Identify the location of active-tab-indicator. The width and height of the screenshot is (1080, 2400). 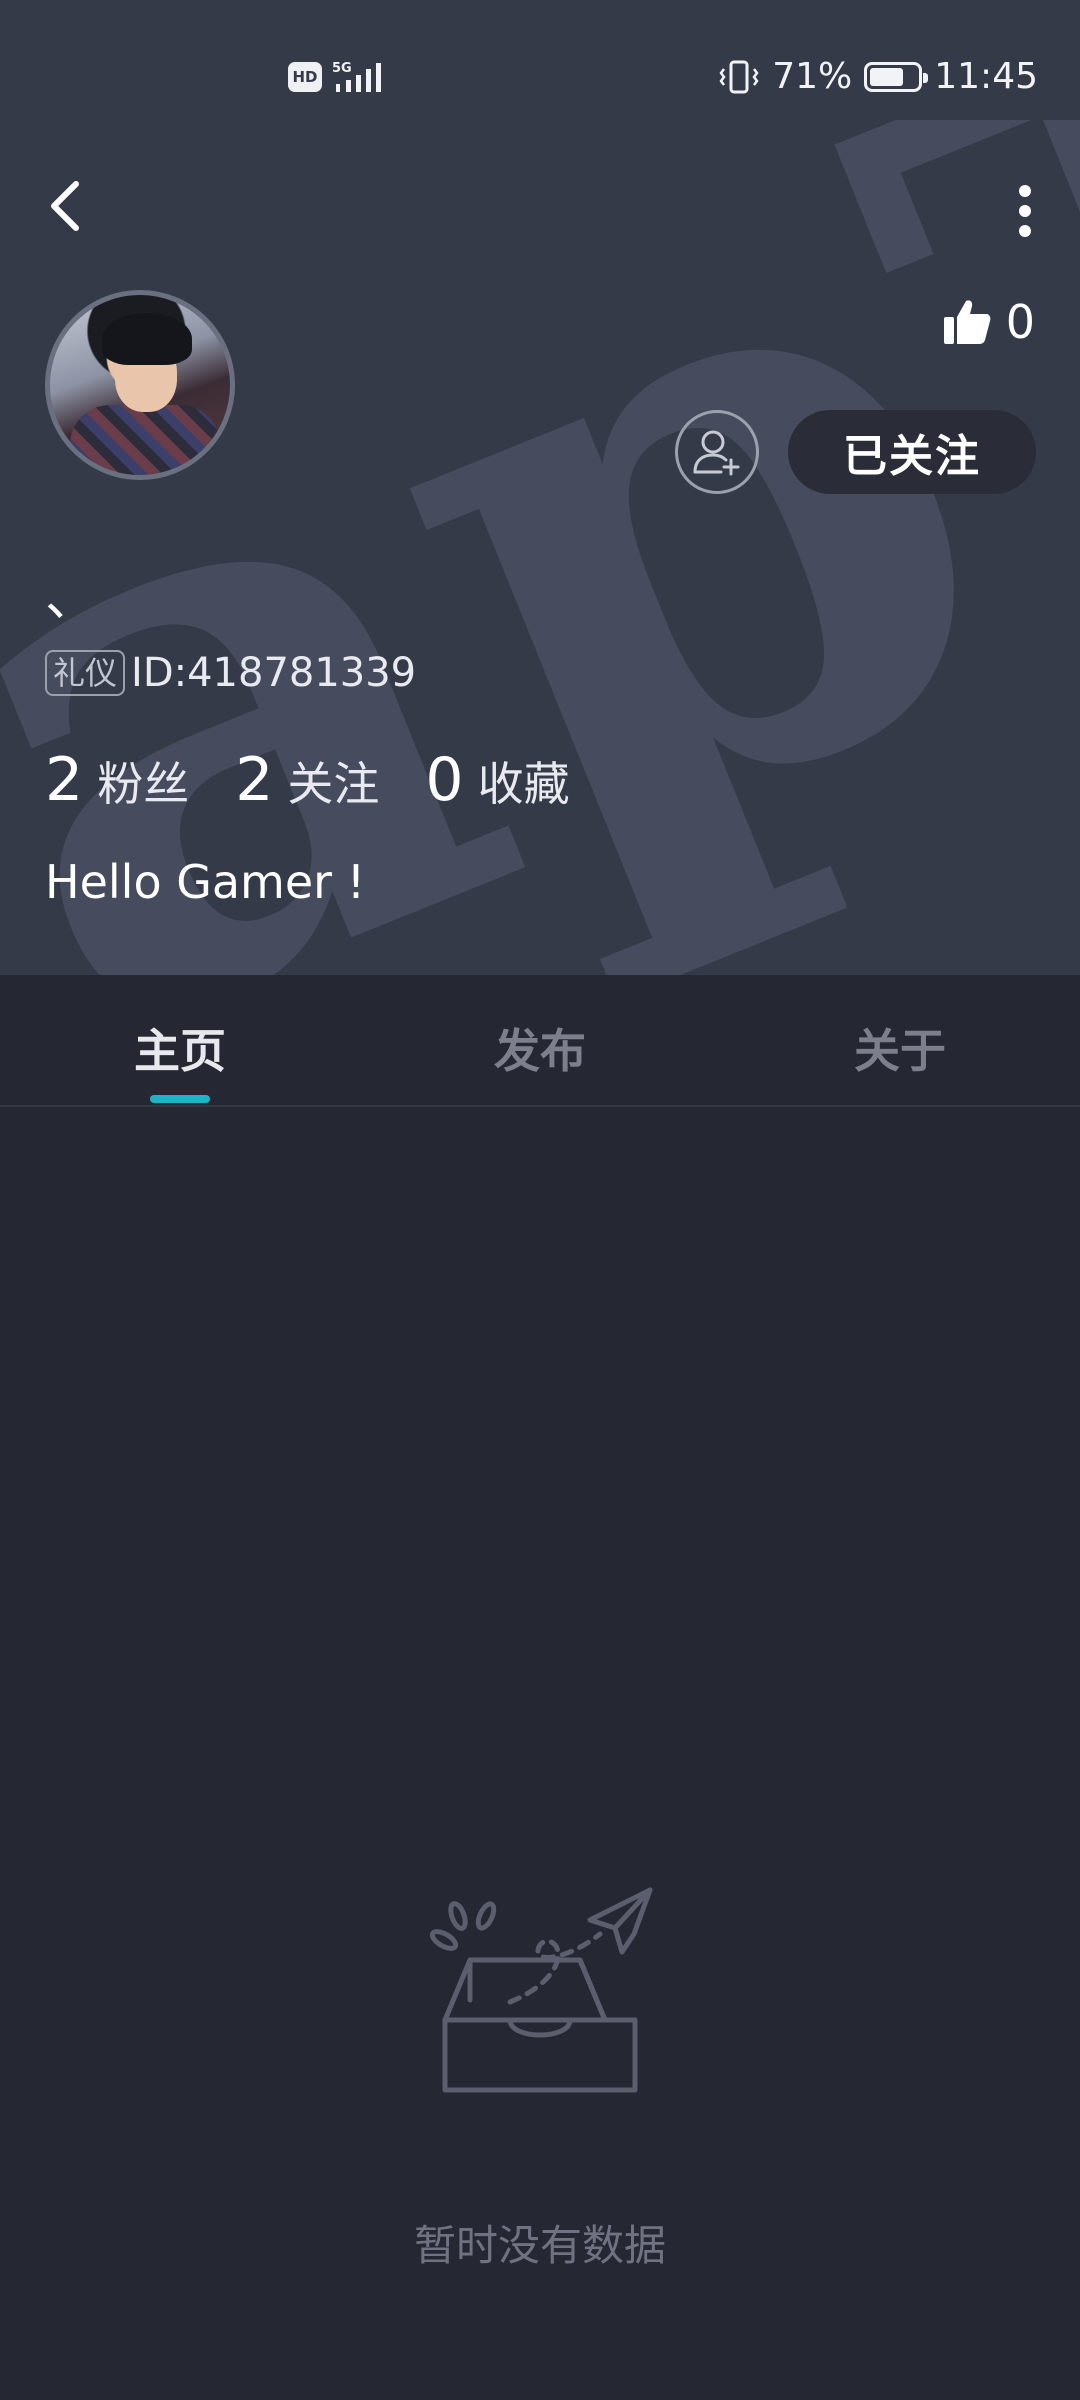
(180, 1099).